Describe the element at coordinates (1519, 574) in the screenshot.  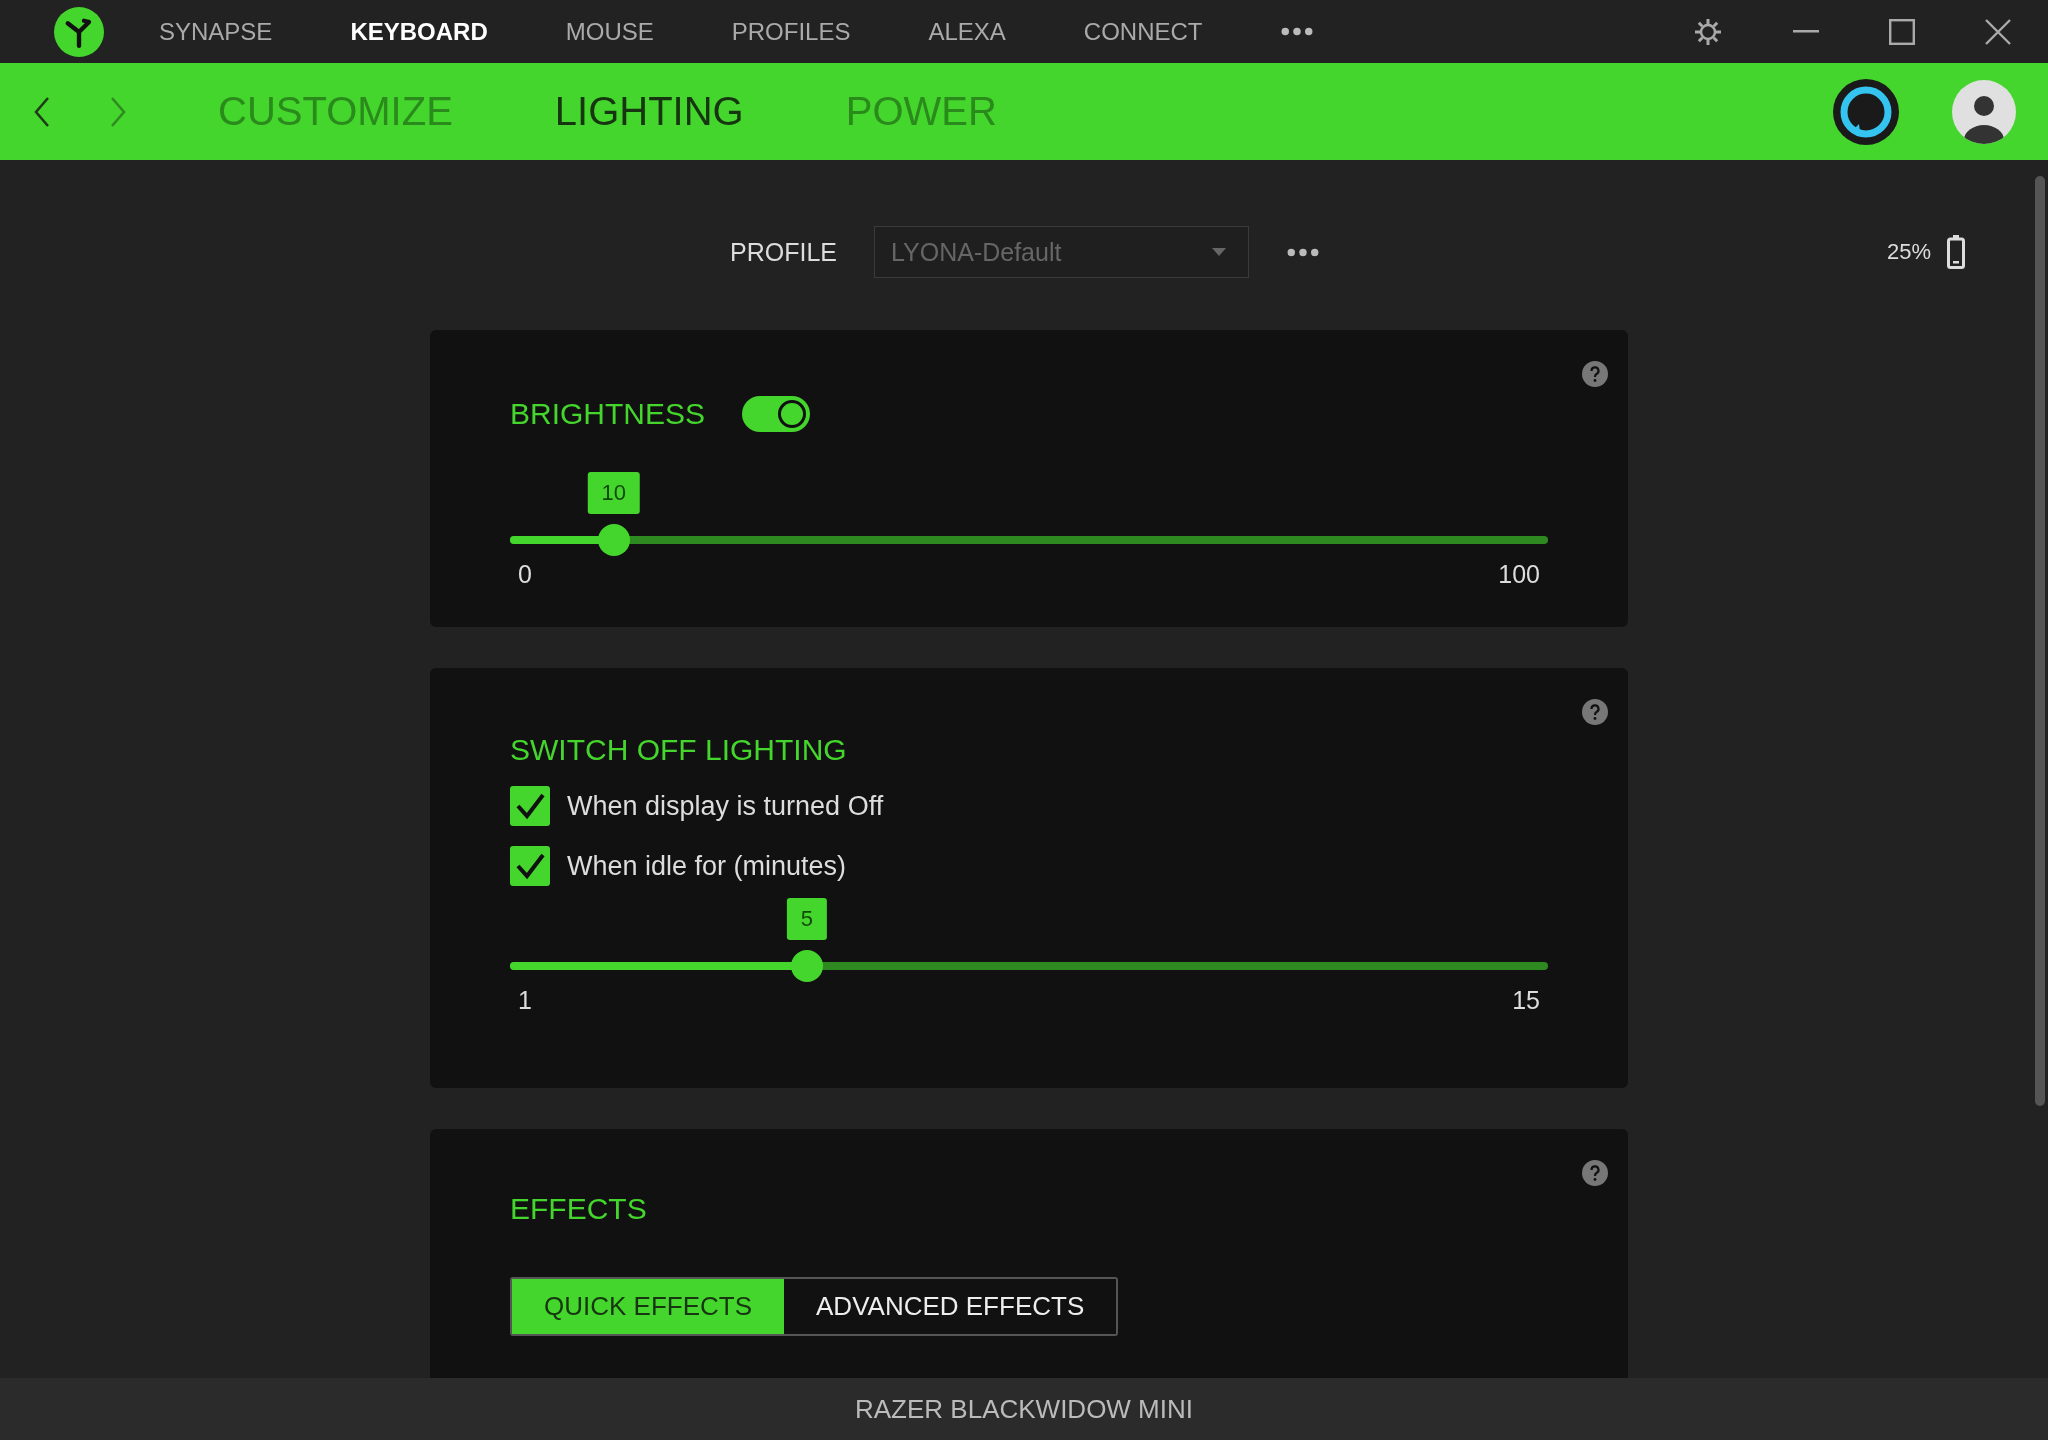
I see `slider-max: 100` at that location.